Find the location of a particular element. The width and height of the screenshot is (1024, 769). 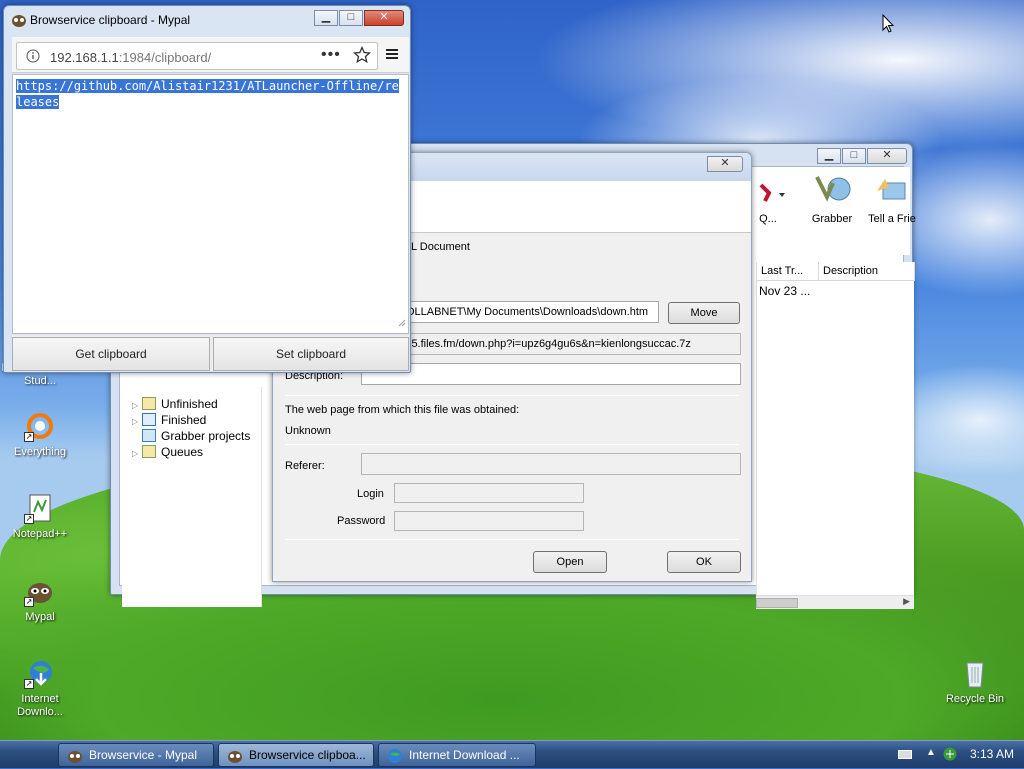

desktop-icon-label: Recycle Bin is located at coordinates (975, 699).